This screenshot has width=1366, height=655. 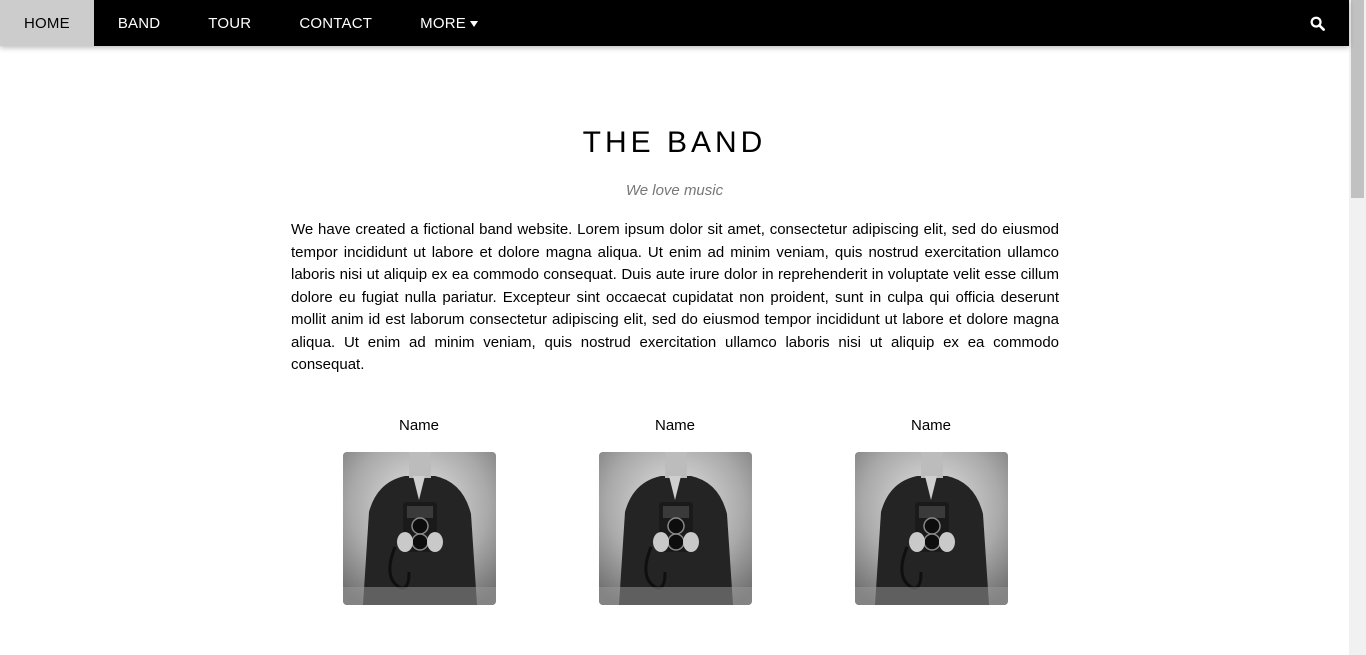 What do you see at coordinates (1357, 99) in the screenshot?
I see `scrollbar-thumb` at bounding box center [1357, 99].